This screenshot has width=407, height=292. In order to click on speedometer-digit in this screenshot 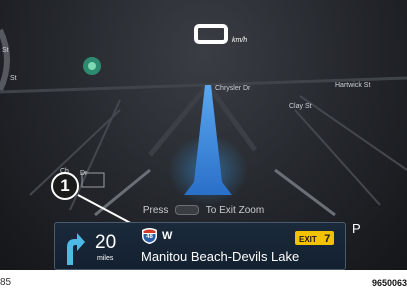, I will do `click(211, 34)`.